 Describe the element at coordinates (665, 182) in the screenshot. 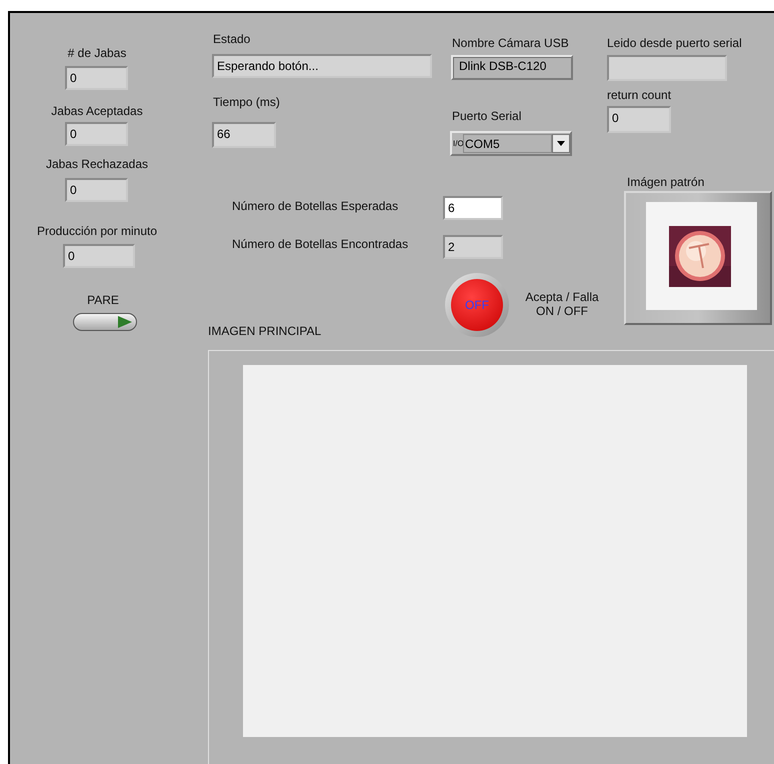

I see `image-label: Imágen patrón` at that location.